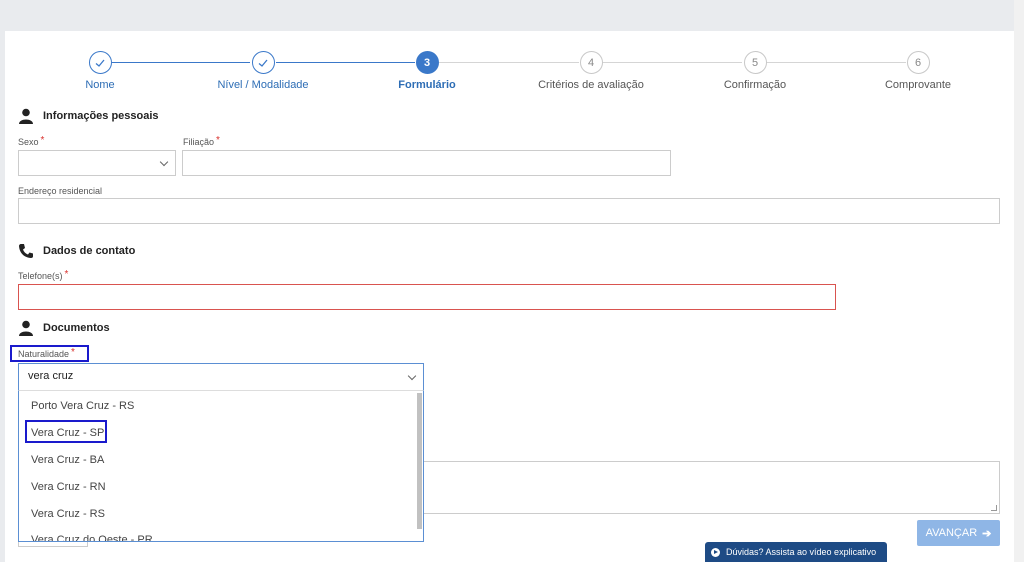 This screenshot has height=562, width=1024. I want to click on dropdown-option: Porto Vera Cruz - RS, so click(82, 406).